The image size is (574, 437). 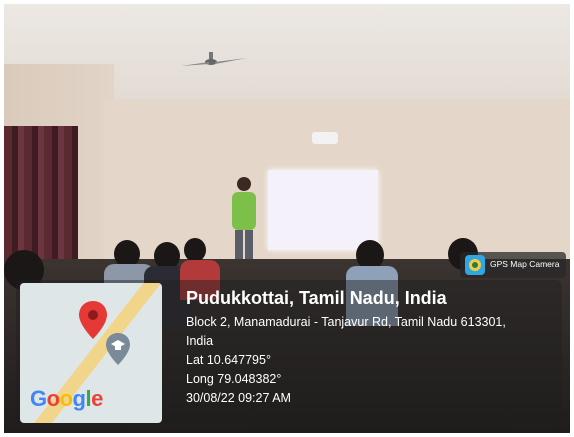 I want to click on map-pin-icon, so click(x=93, y=320).